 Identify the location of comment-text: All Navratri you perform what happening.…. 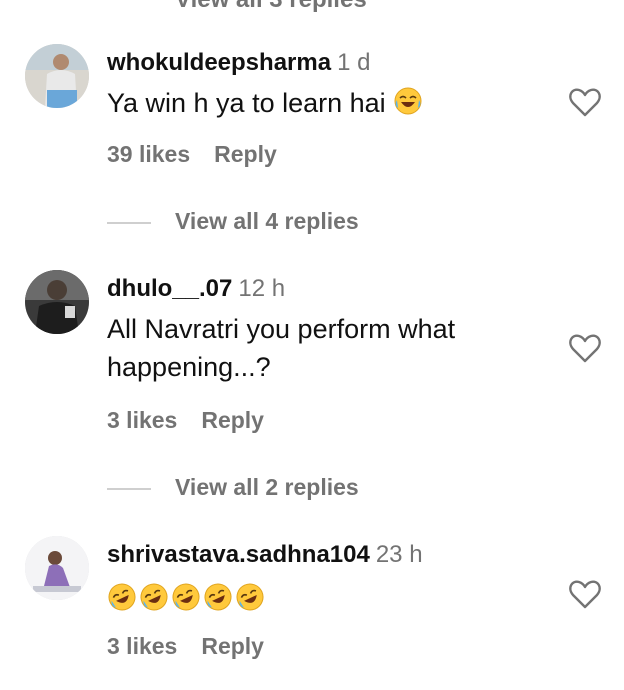
(327, 348).